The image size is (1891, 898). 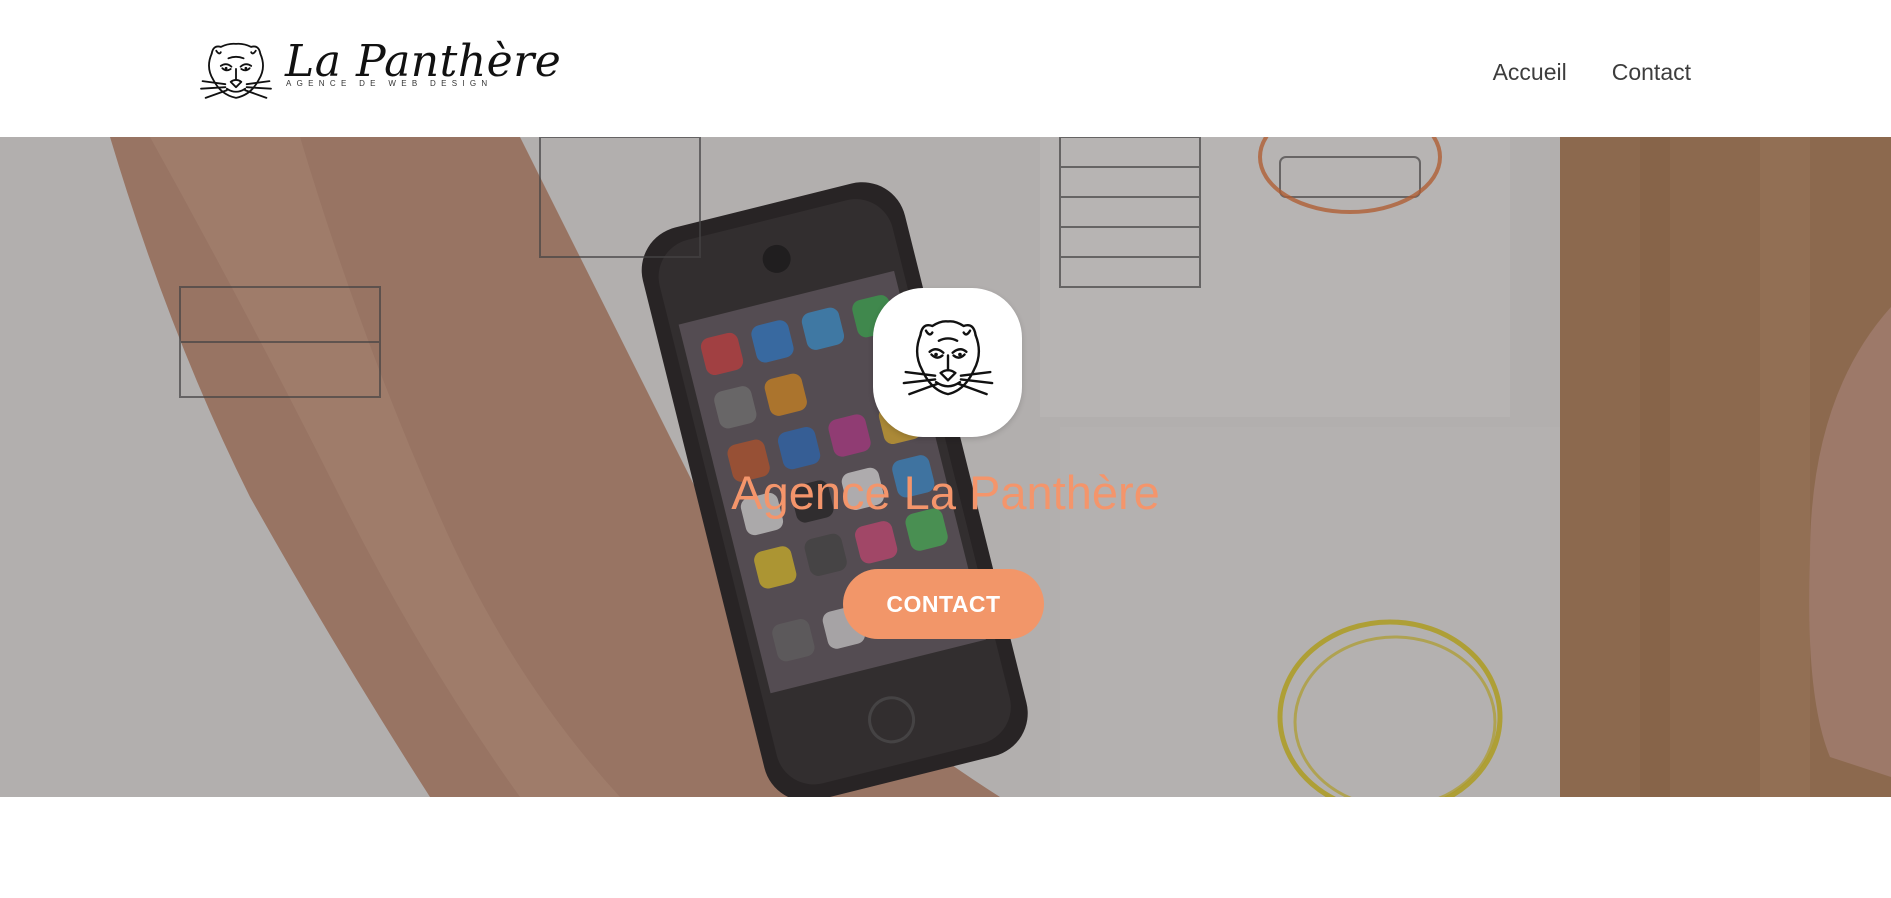 What do you see at coordinates (945, 492) in the screenshot?
I see `hero-title: Agence La Panthère` at bounding box center [945, 492].